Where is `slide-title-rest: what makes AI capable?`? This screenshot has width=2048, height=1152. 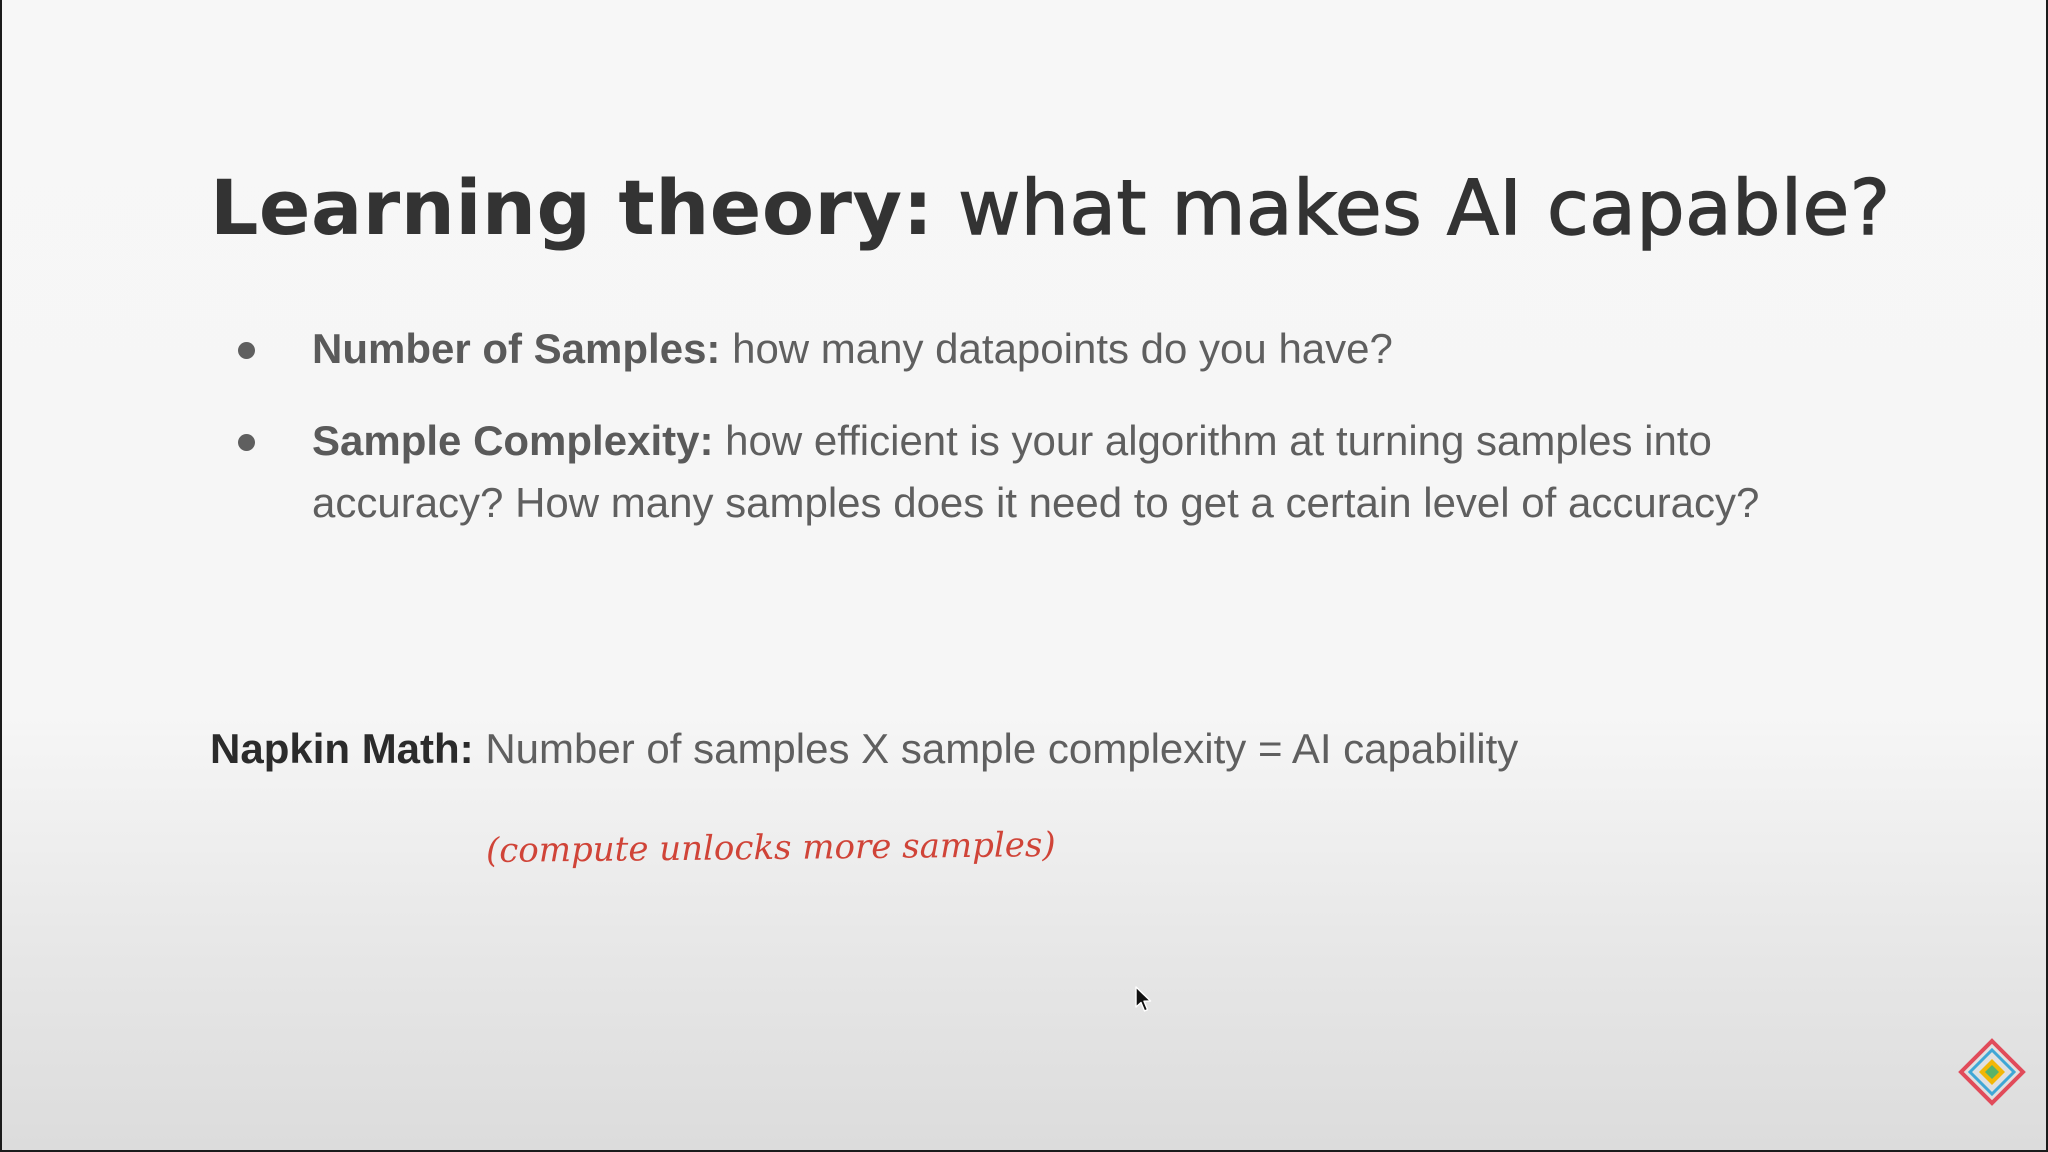 slide-title-rest: what makes AI capable? is located at coordinates (1412, 207).